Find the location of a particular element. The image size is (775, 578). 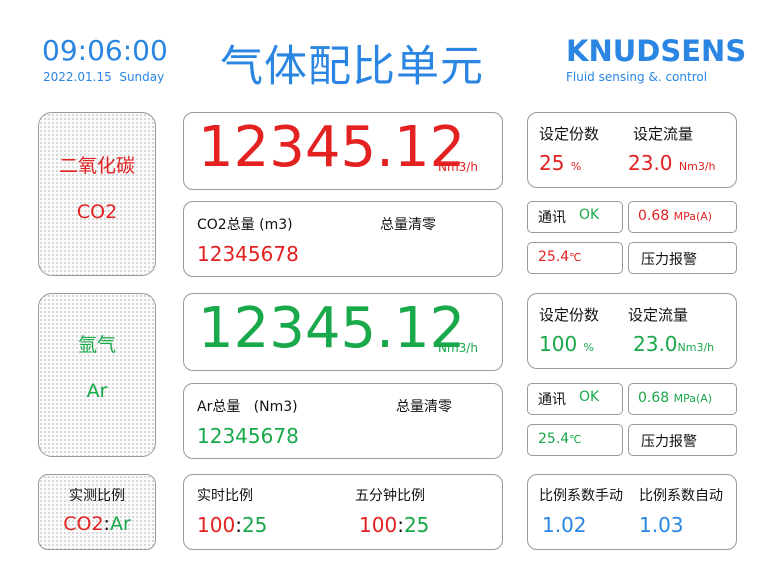

co2-pressure-readout: 0.68 MPa(A) is located at coordinates (682, 217).